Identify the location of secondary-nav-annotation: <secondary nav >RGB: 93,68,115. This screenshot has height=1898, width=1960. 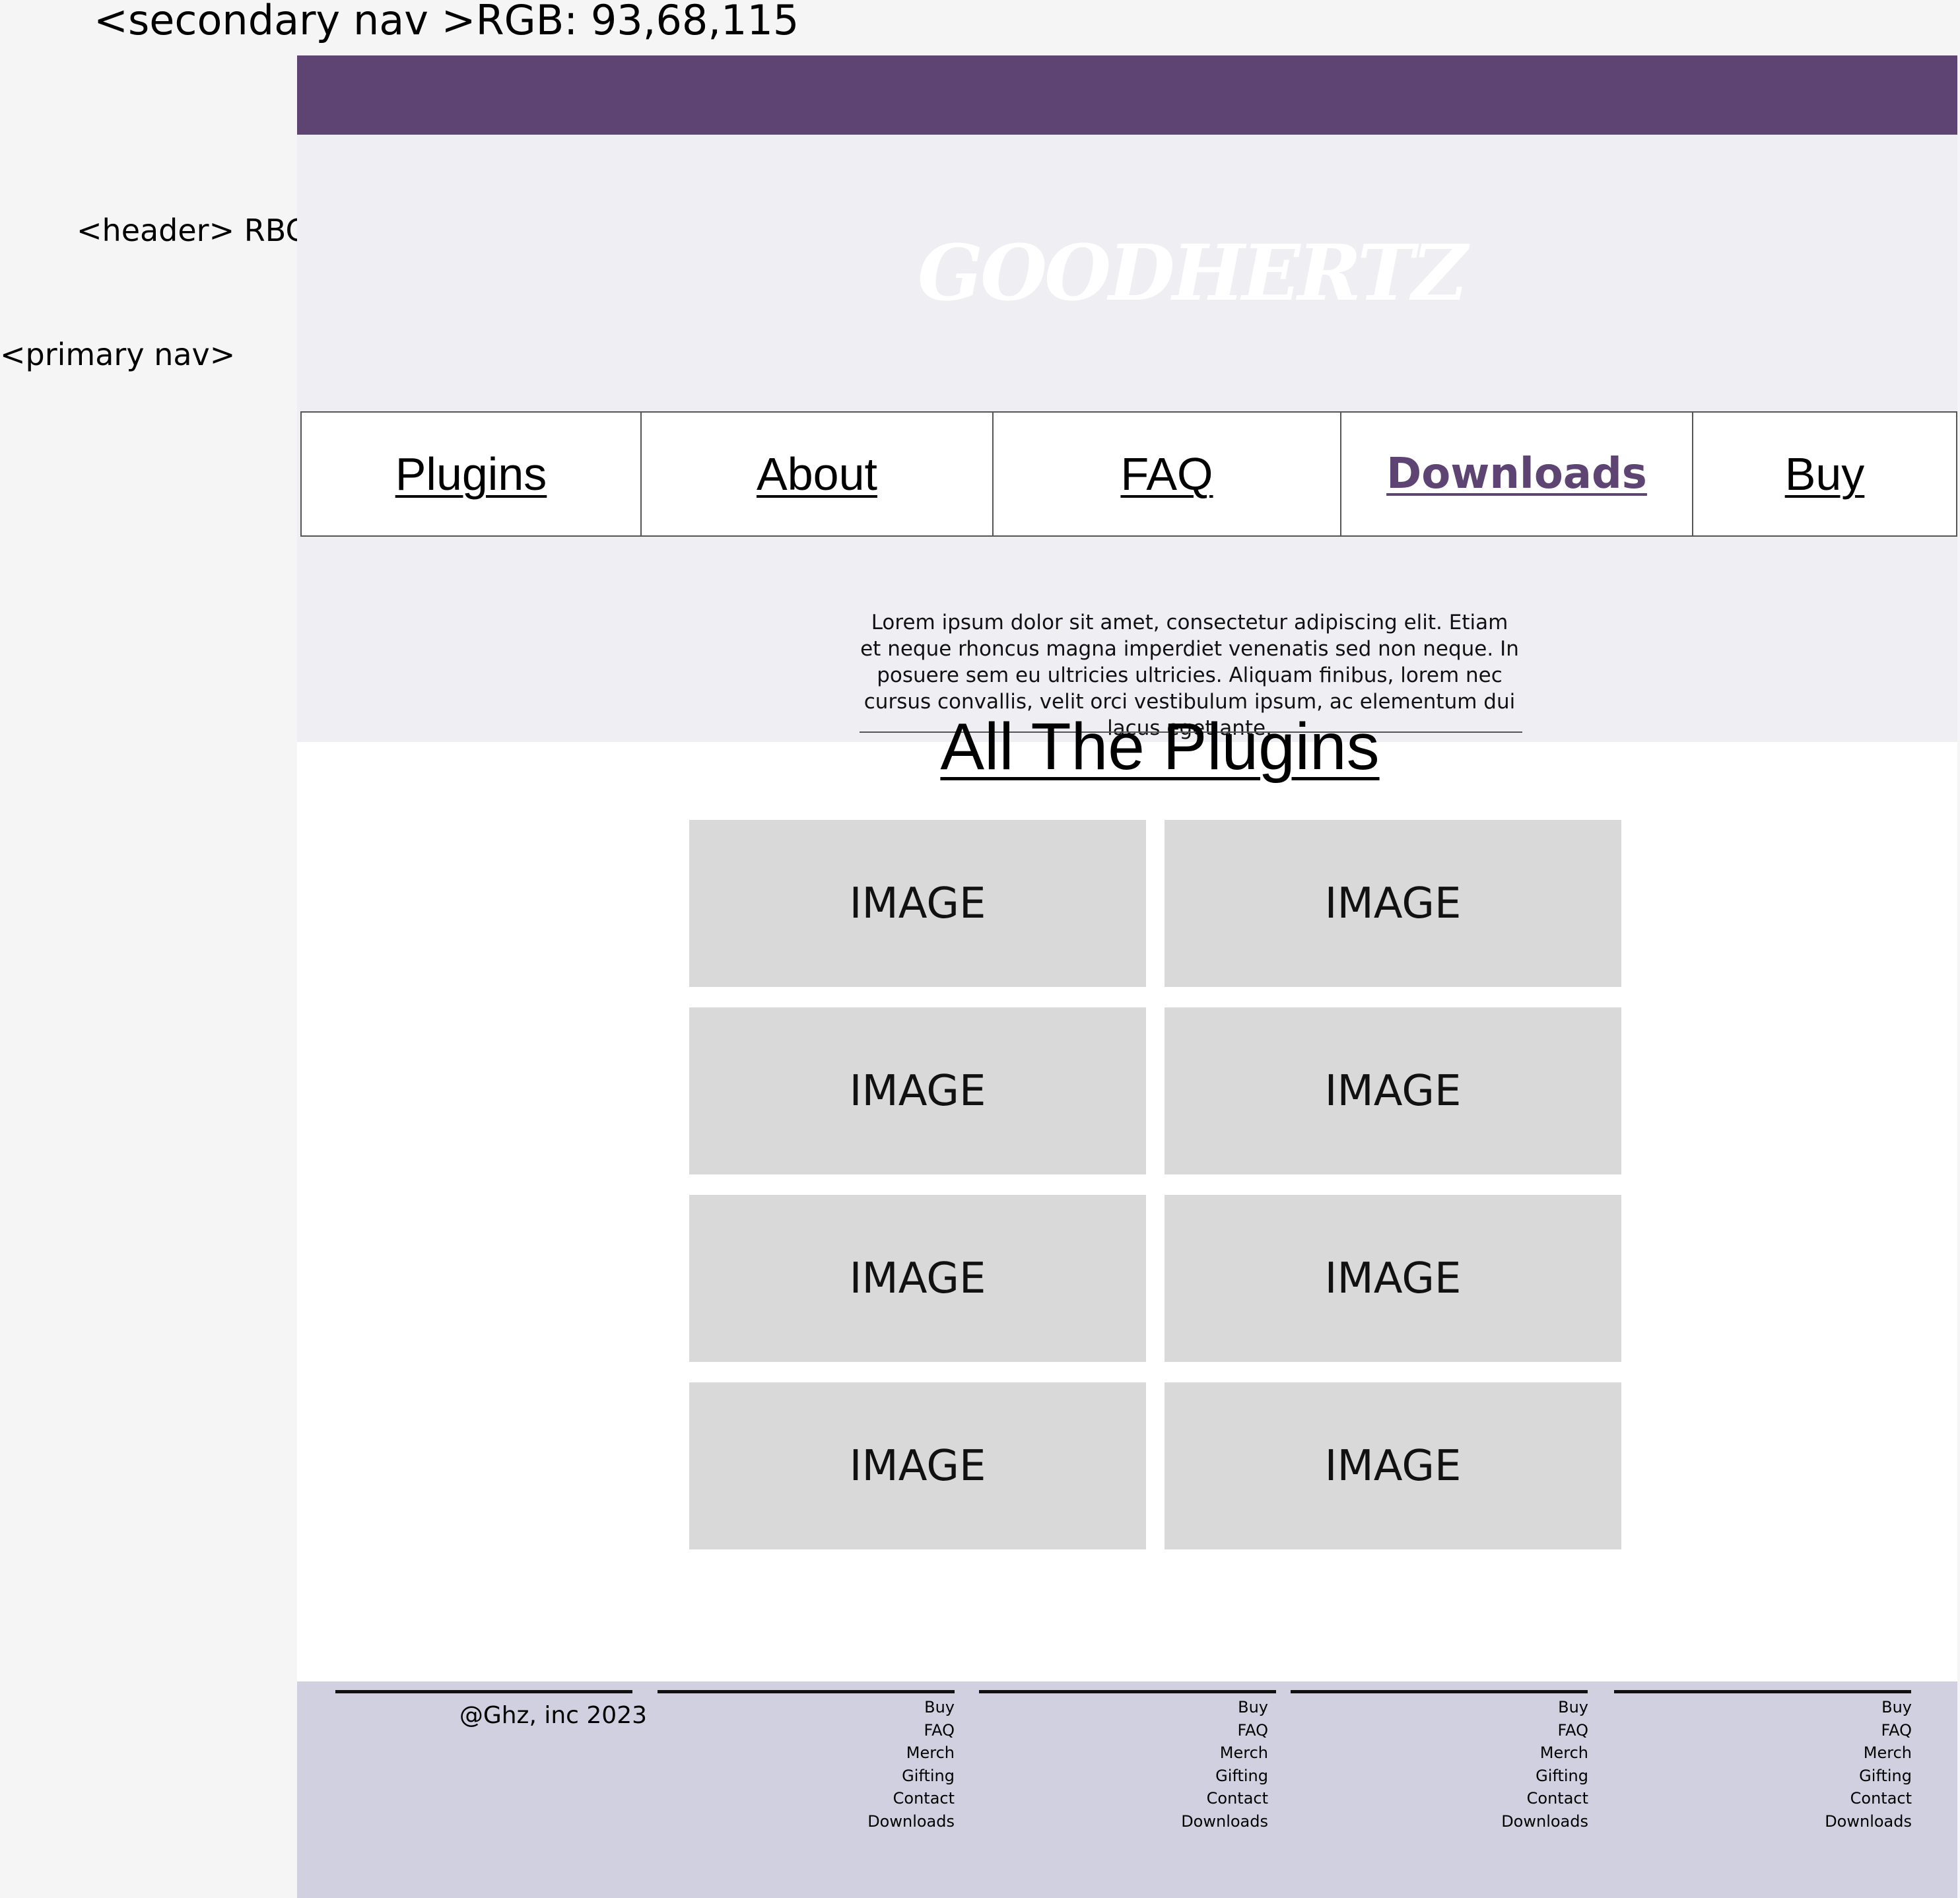
(446, 22).